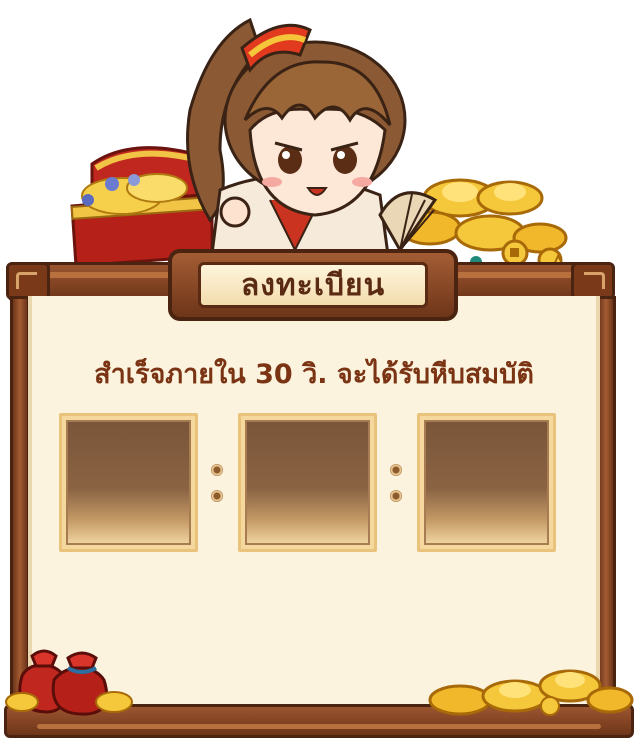  I want to click on reward-headline: สำเร็จภายใน 30 วิ. จะได้รับหีบสมบัติ, so click(314, 374).